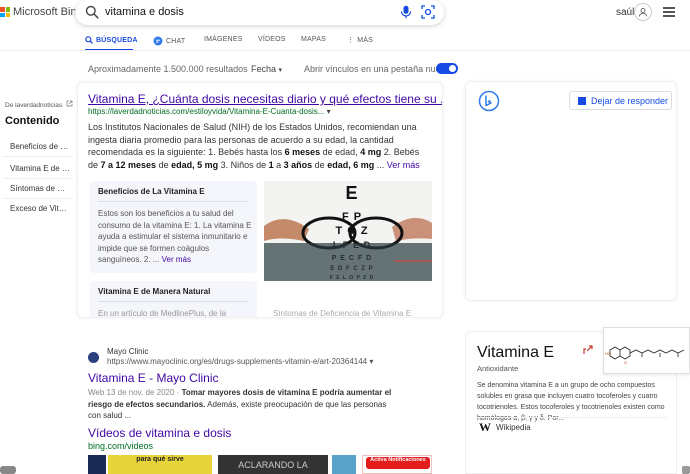 This screenshot has height=474, width=690. Describe the element at coordinates (160, 464) in the screenshot. I see `video-thumbnail: para qué sirve` at that location.